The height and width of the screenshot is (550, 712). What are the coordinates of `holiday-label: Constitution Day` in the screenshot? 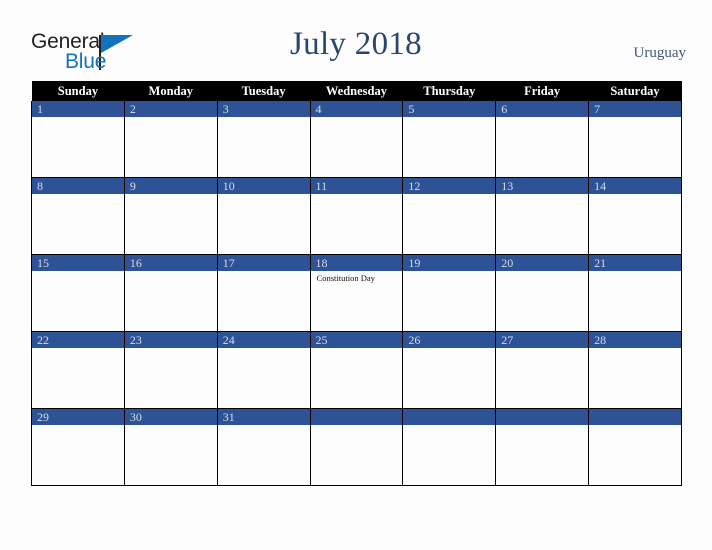 It's located at (345, 278).